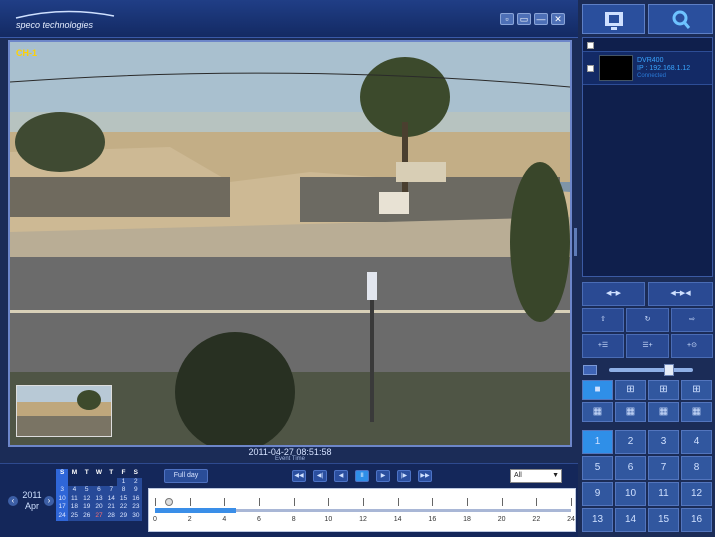  I want to click on volume-slider-handle, so click(669, 370).